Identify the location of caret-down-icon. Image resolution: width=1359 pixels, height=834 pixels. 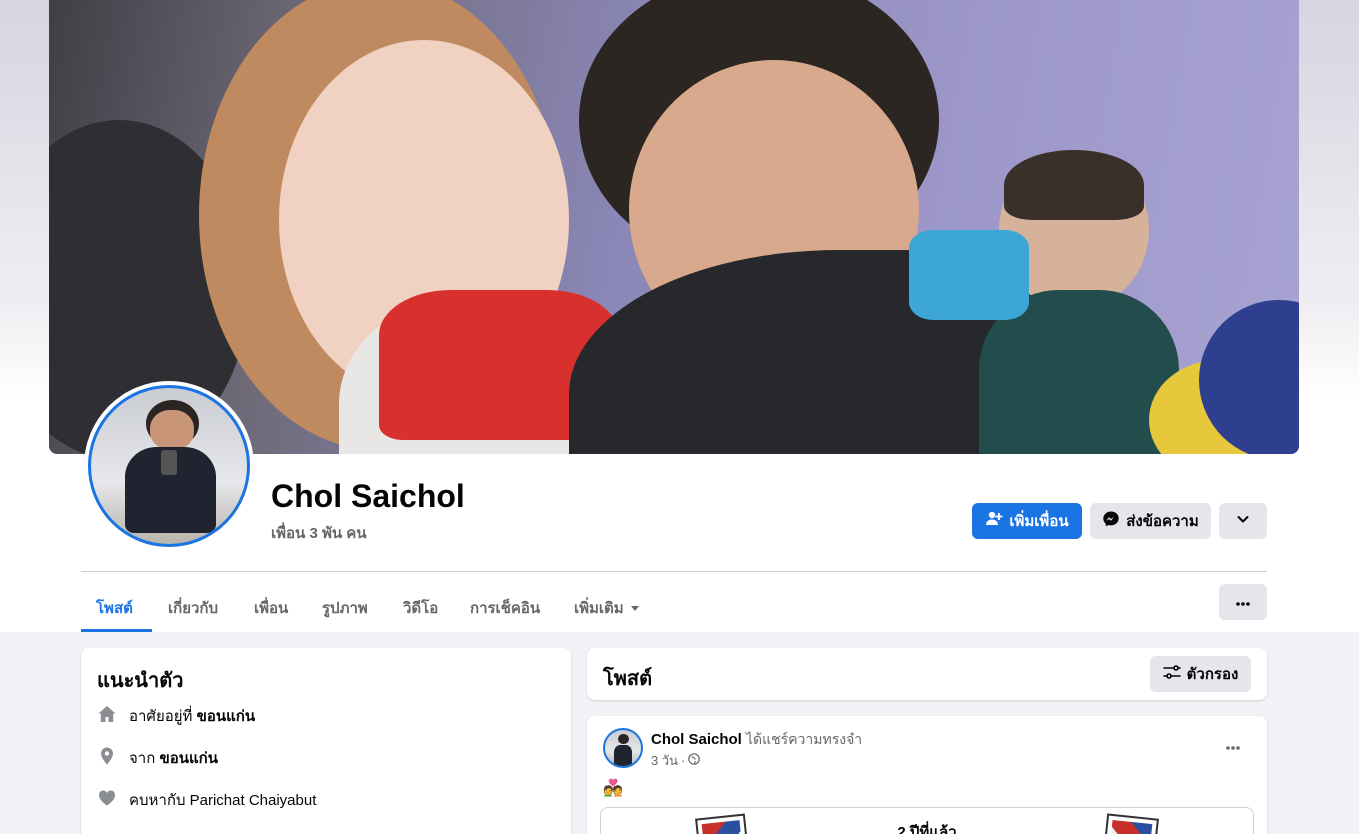
(635, 608).